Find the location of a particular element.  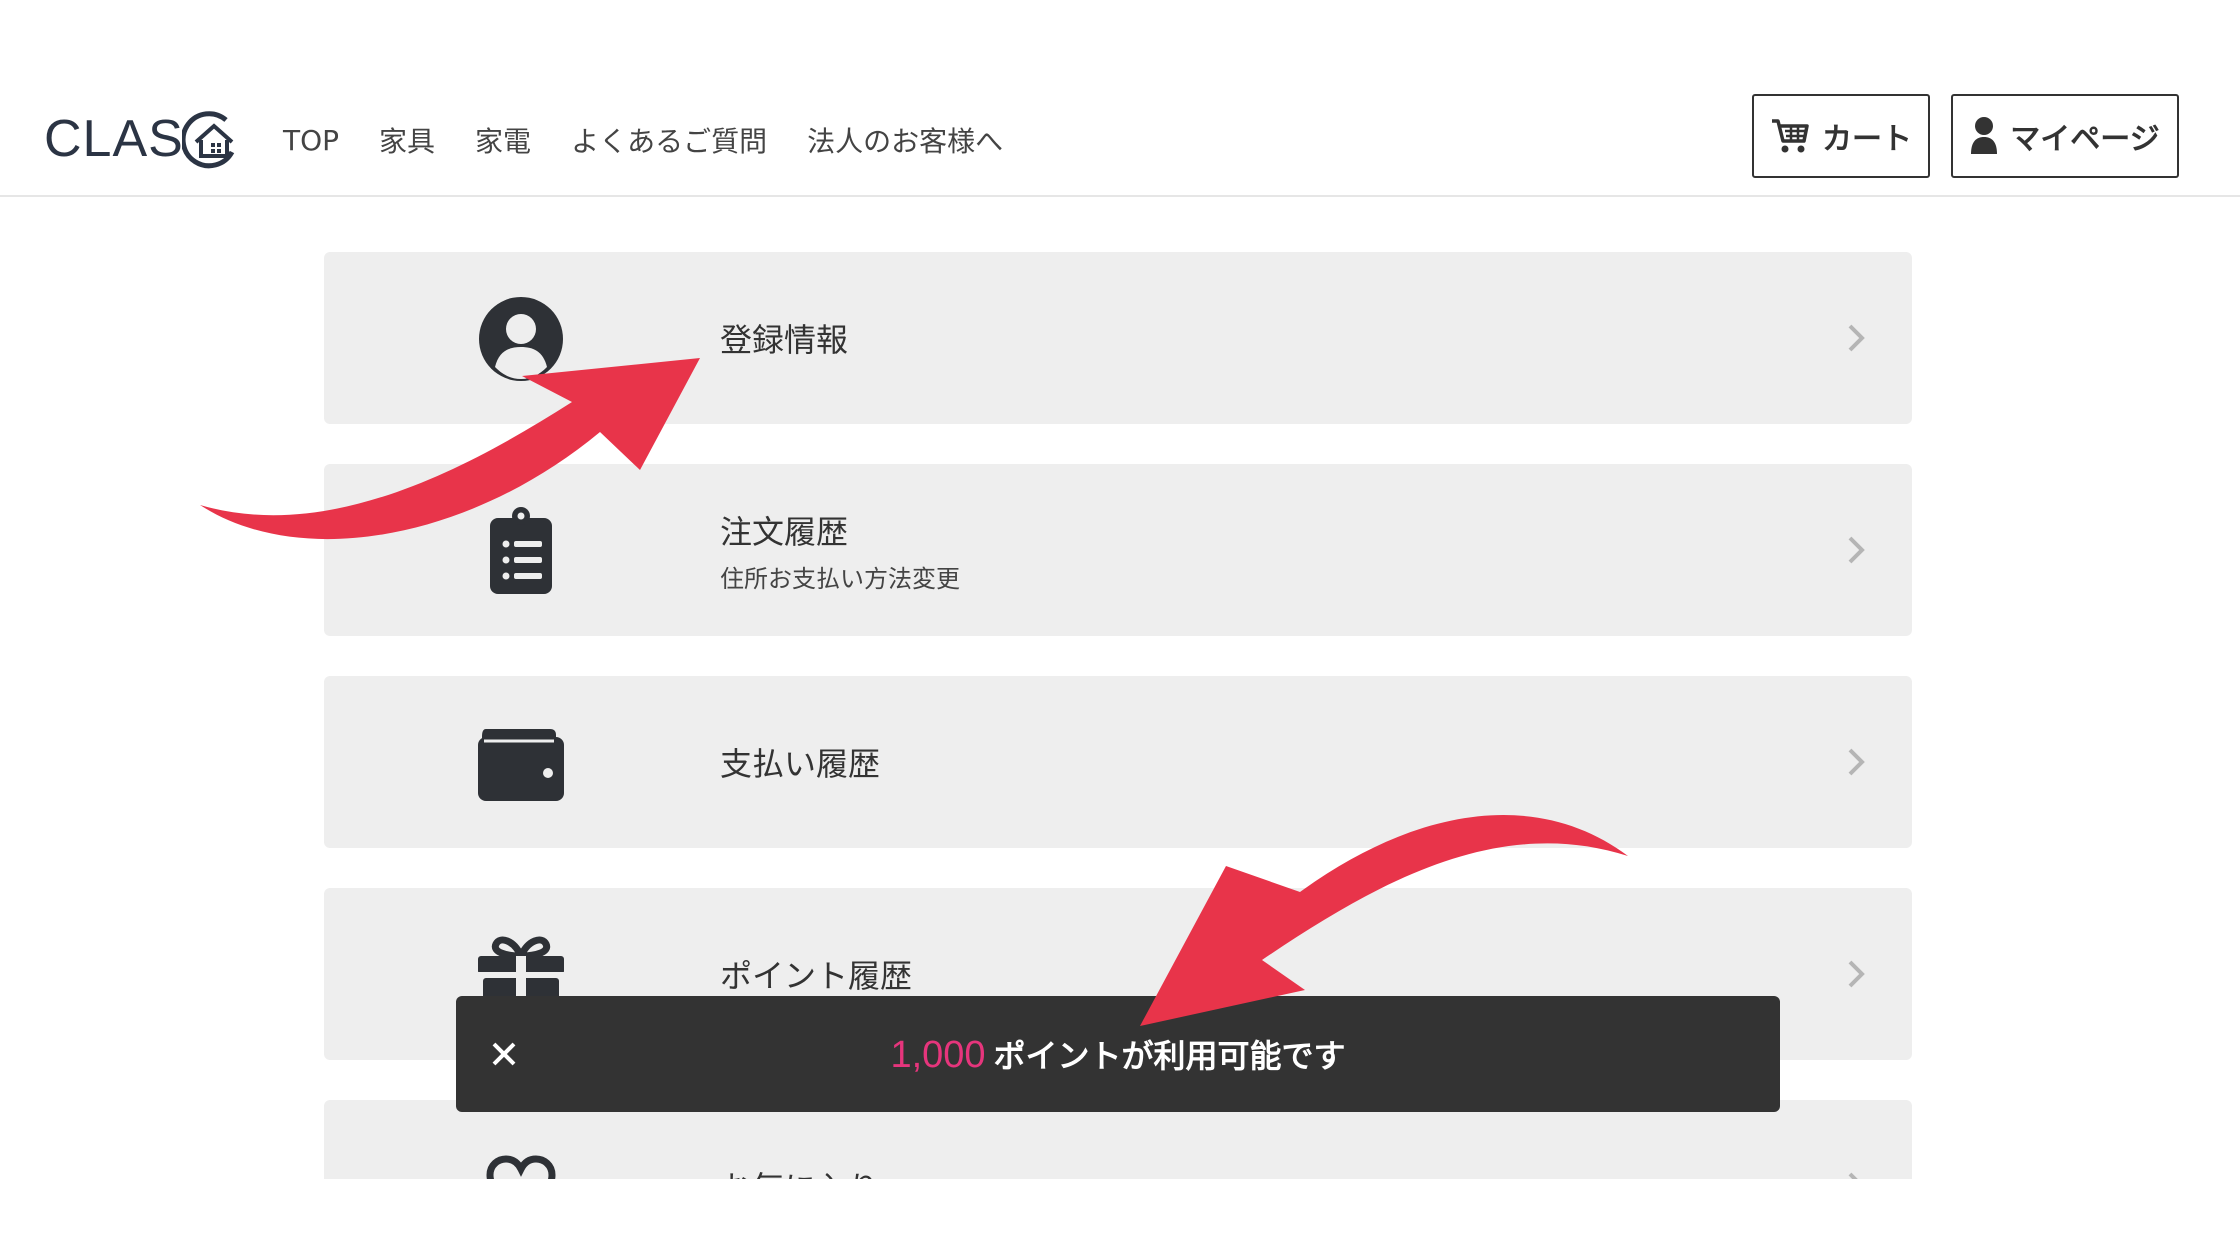

menu-title-favorites: お気に入り is located at coordinates (800, 1171).